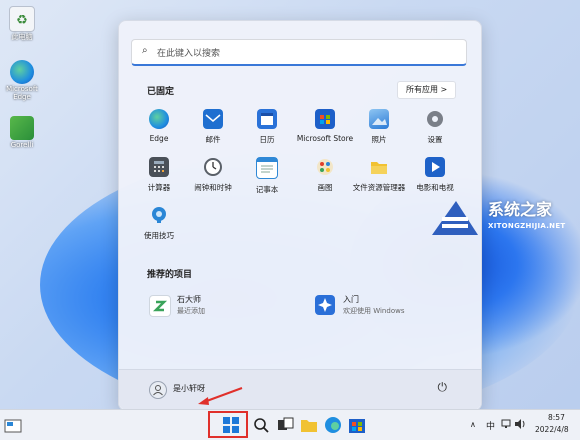  Describe the element at coordinates (300, 389) in the screenshot. I see `start-footer: 是小轩呀 ⏻` at that location.